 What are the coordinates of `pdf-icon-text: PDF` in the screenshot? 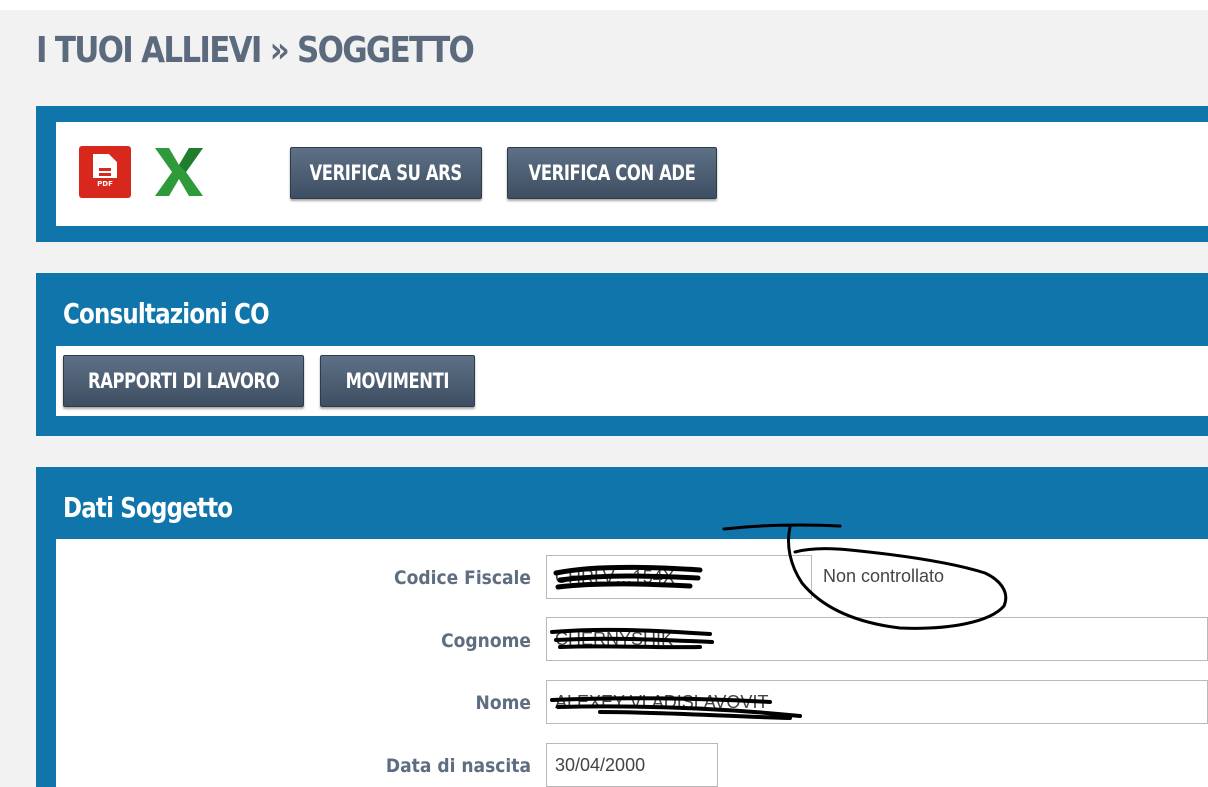 It's located at (105, 184).